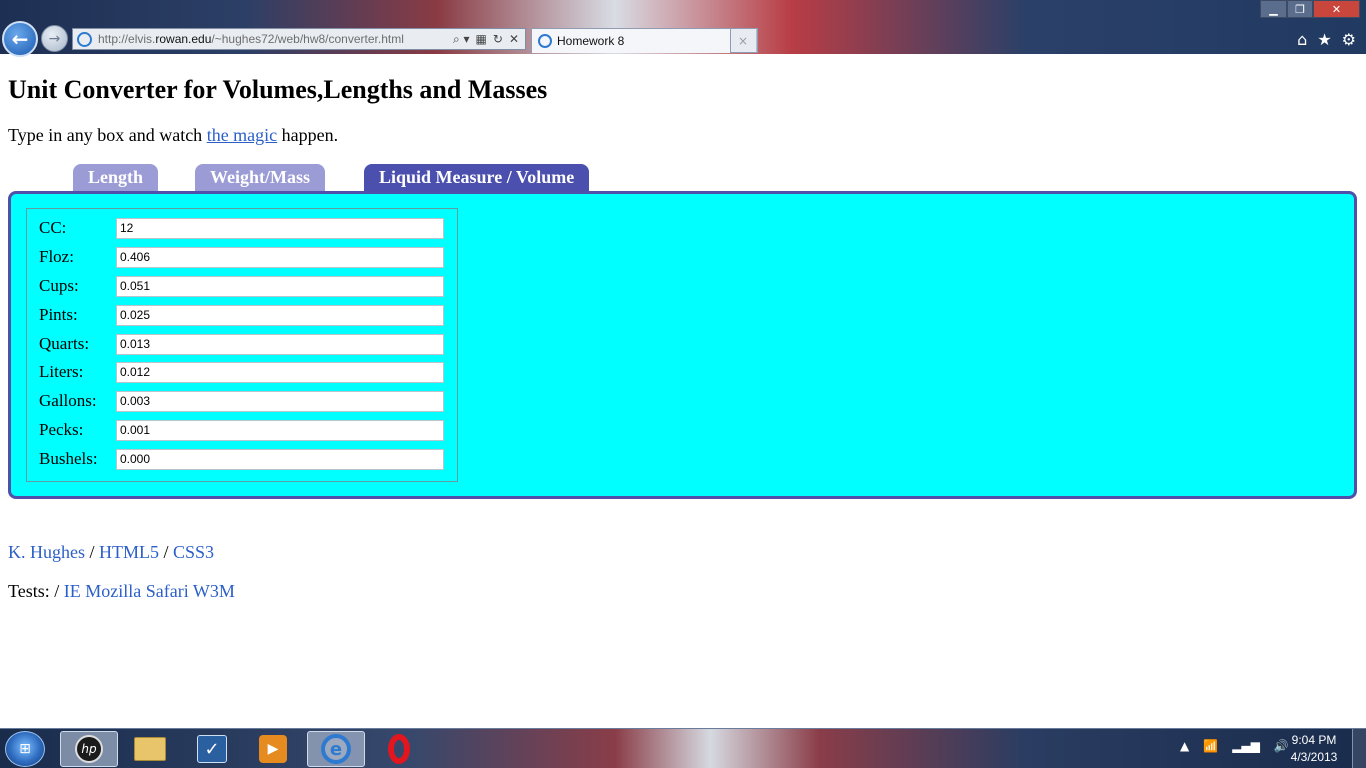 The image size is (1366, 768). What do you see at coordinates (61, 371) in the screenshot?
I see `field-label: Liters:` at bounding box center [61, 371].